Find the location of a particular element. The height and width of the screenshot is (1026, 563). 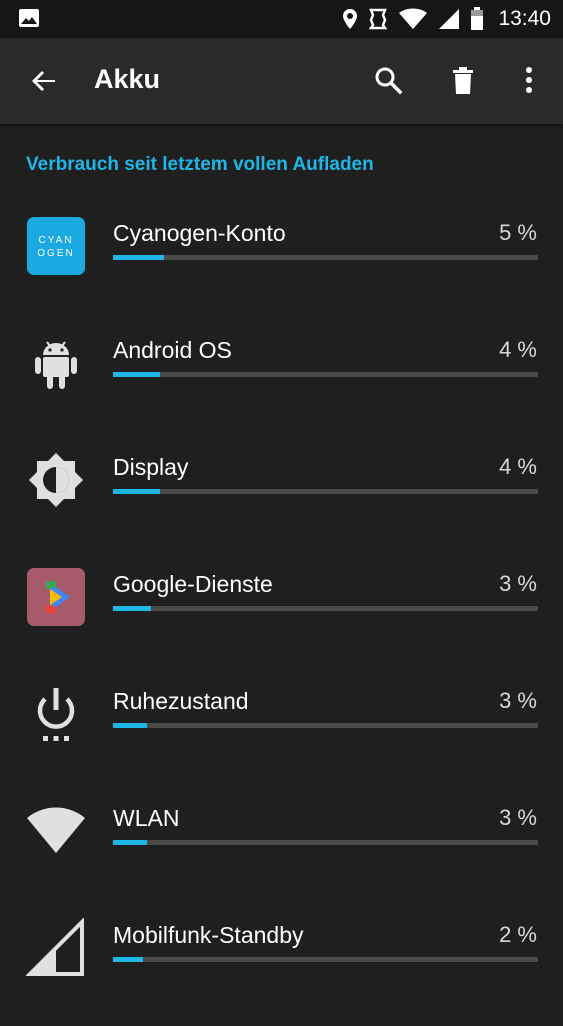

more-vertical-icon is located at coordinates (529, 80).